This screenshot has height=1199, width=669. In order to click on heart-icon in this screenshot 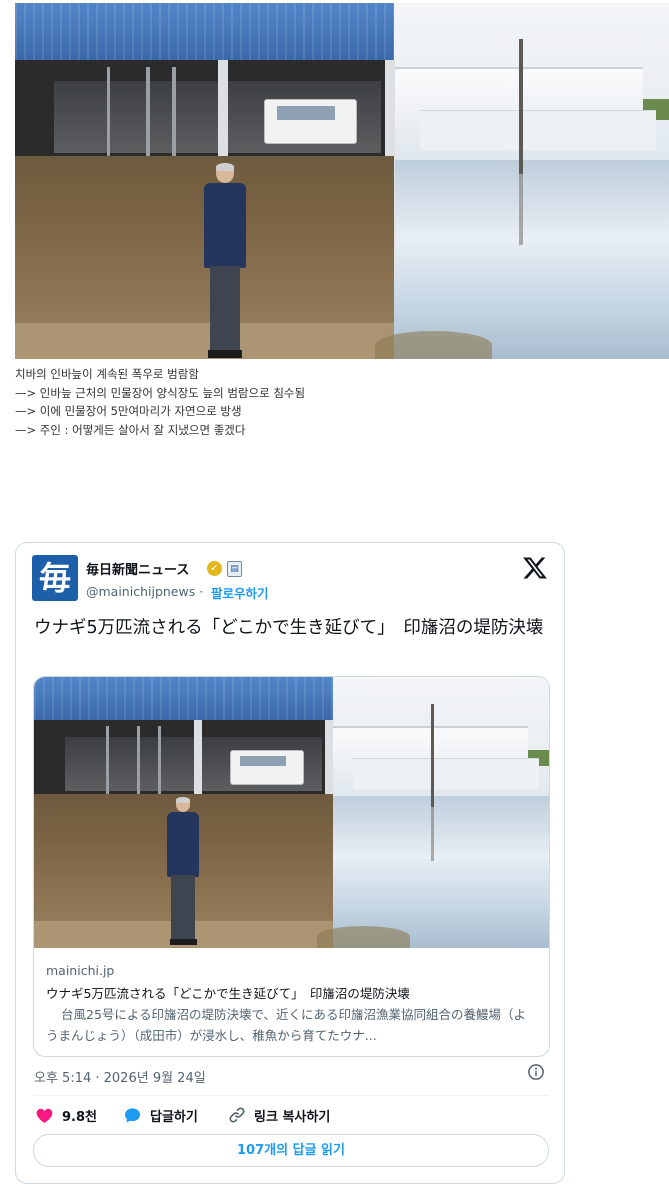, I will do `click(44, 1115)`.